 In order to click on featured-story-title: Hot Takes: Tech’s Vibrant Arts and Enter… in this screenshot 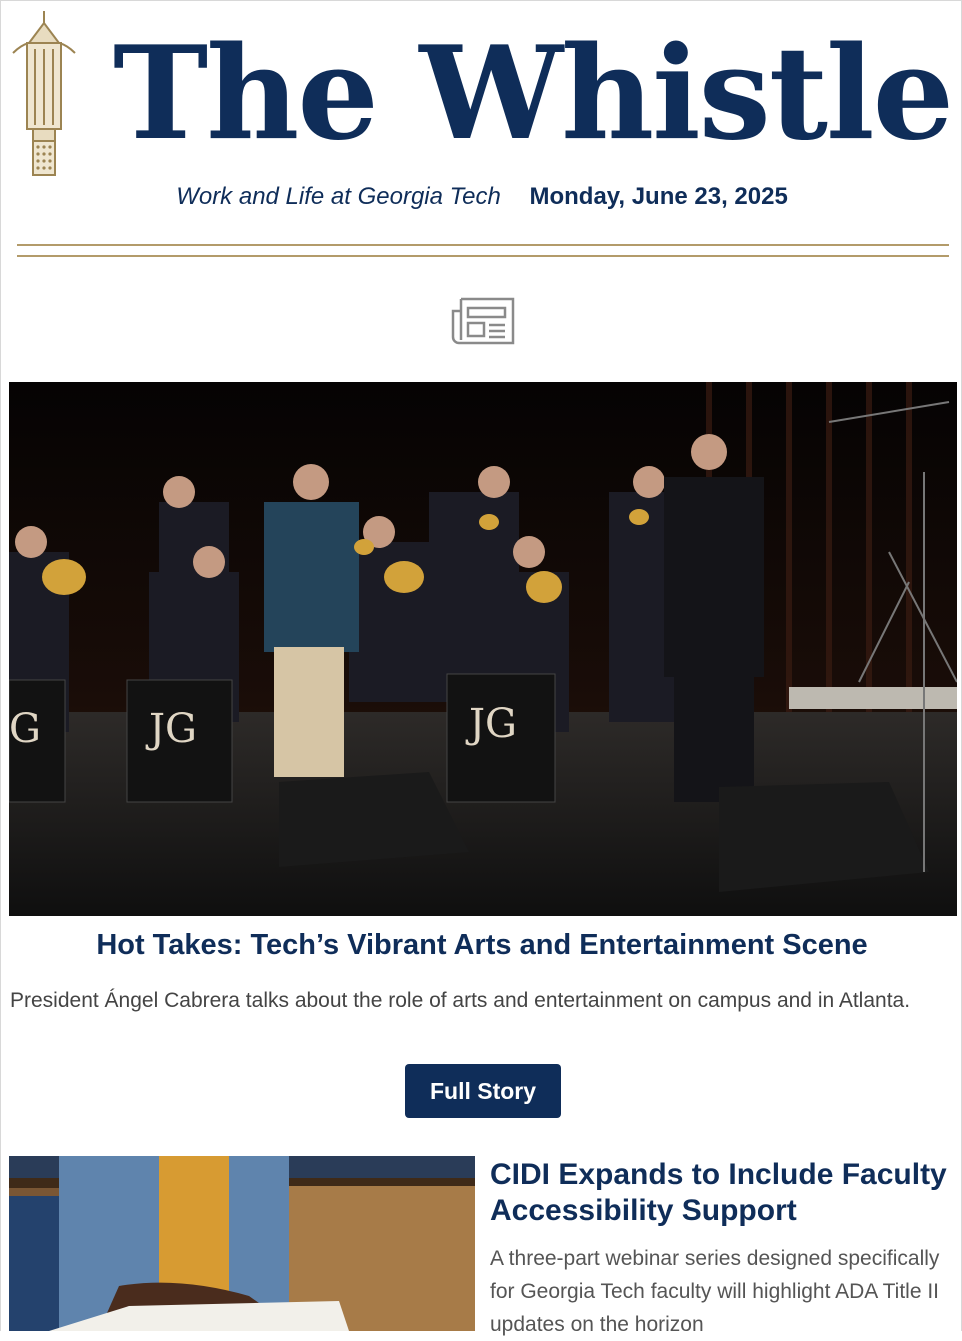, I will do `click(481, 945)`.